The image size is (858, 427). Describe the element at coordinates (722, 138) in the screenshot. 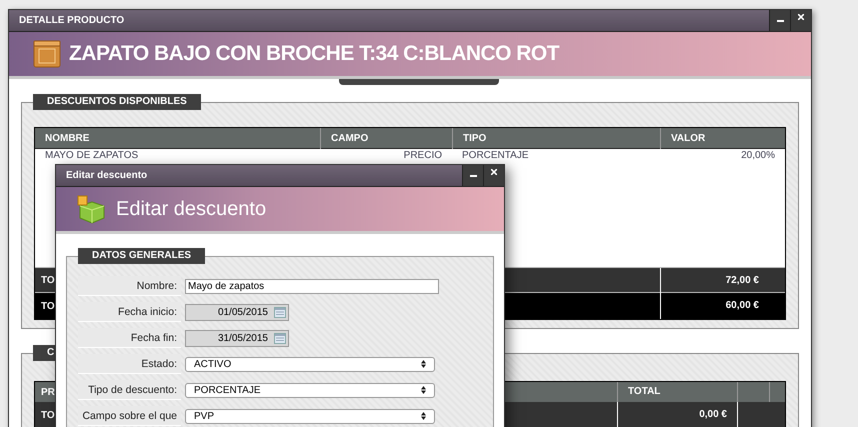

I see `column-header: VALOR` at that location.